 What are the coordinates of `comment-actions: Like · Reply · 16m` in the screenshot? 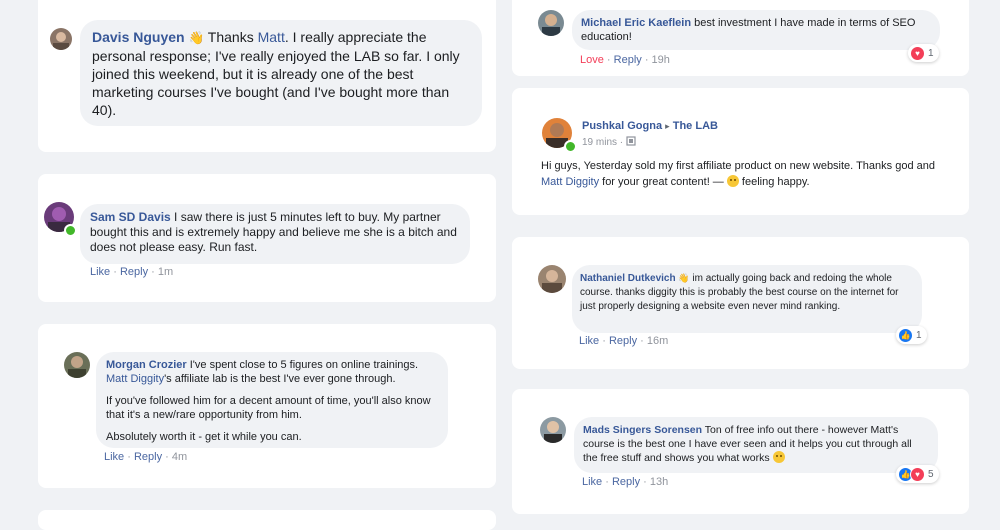 It's located at (623, 341).